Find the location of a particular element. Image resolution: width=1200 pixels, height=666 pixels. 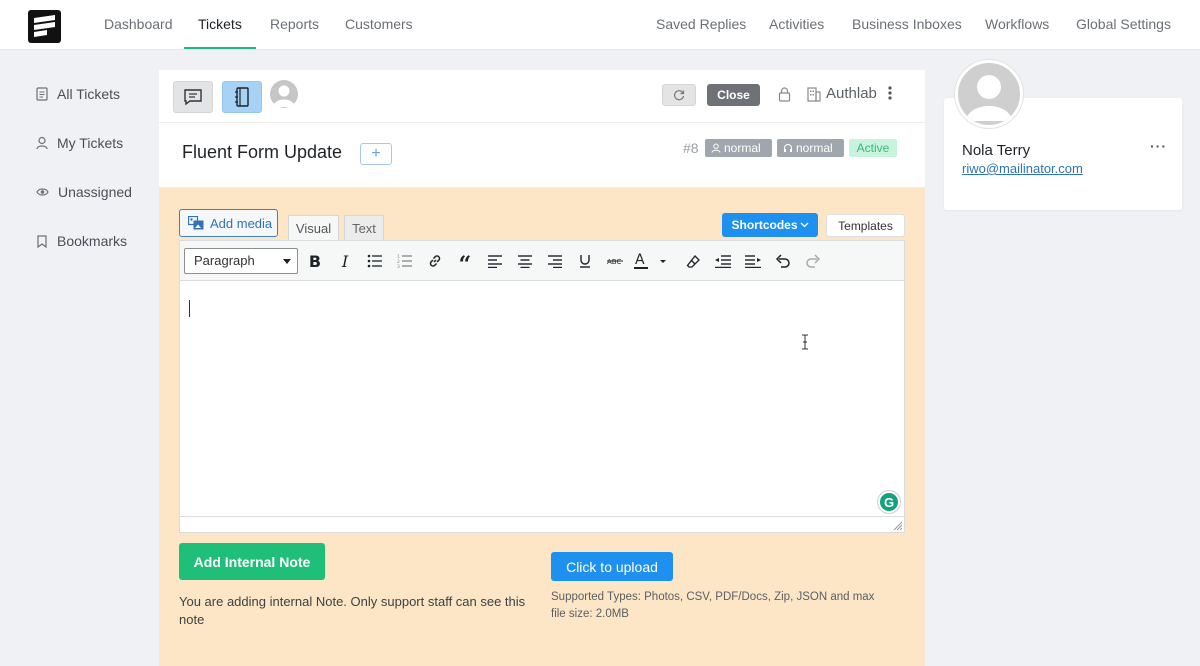

blockquote-icon: “ is located at coordinates (465, 263).